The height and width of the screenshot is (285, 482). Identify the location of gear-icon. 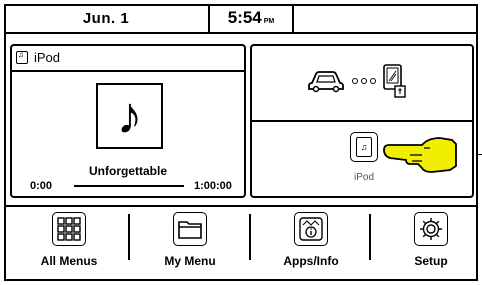
(431, 229).